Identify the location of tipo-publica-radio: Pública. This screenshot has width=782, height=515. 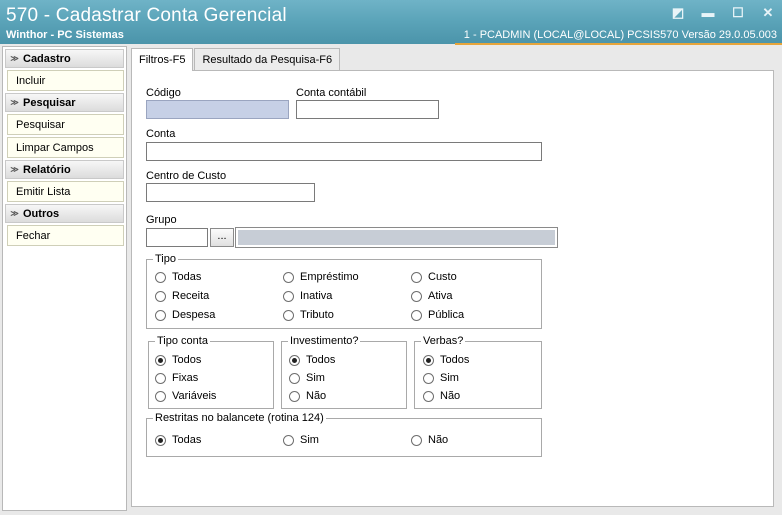
(437, 315).